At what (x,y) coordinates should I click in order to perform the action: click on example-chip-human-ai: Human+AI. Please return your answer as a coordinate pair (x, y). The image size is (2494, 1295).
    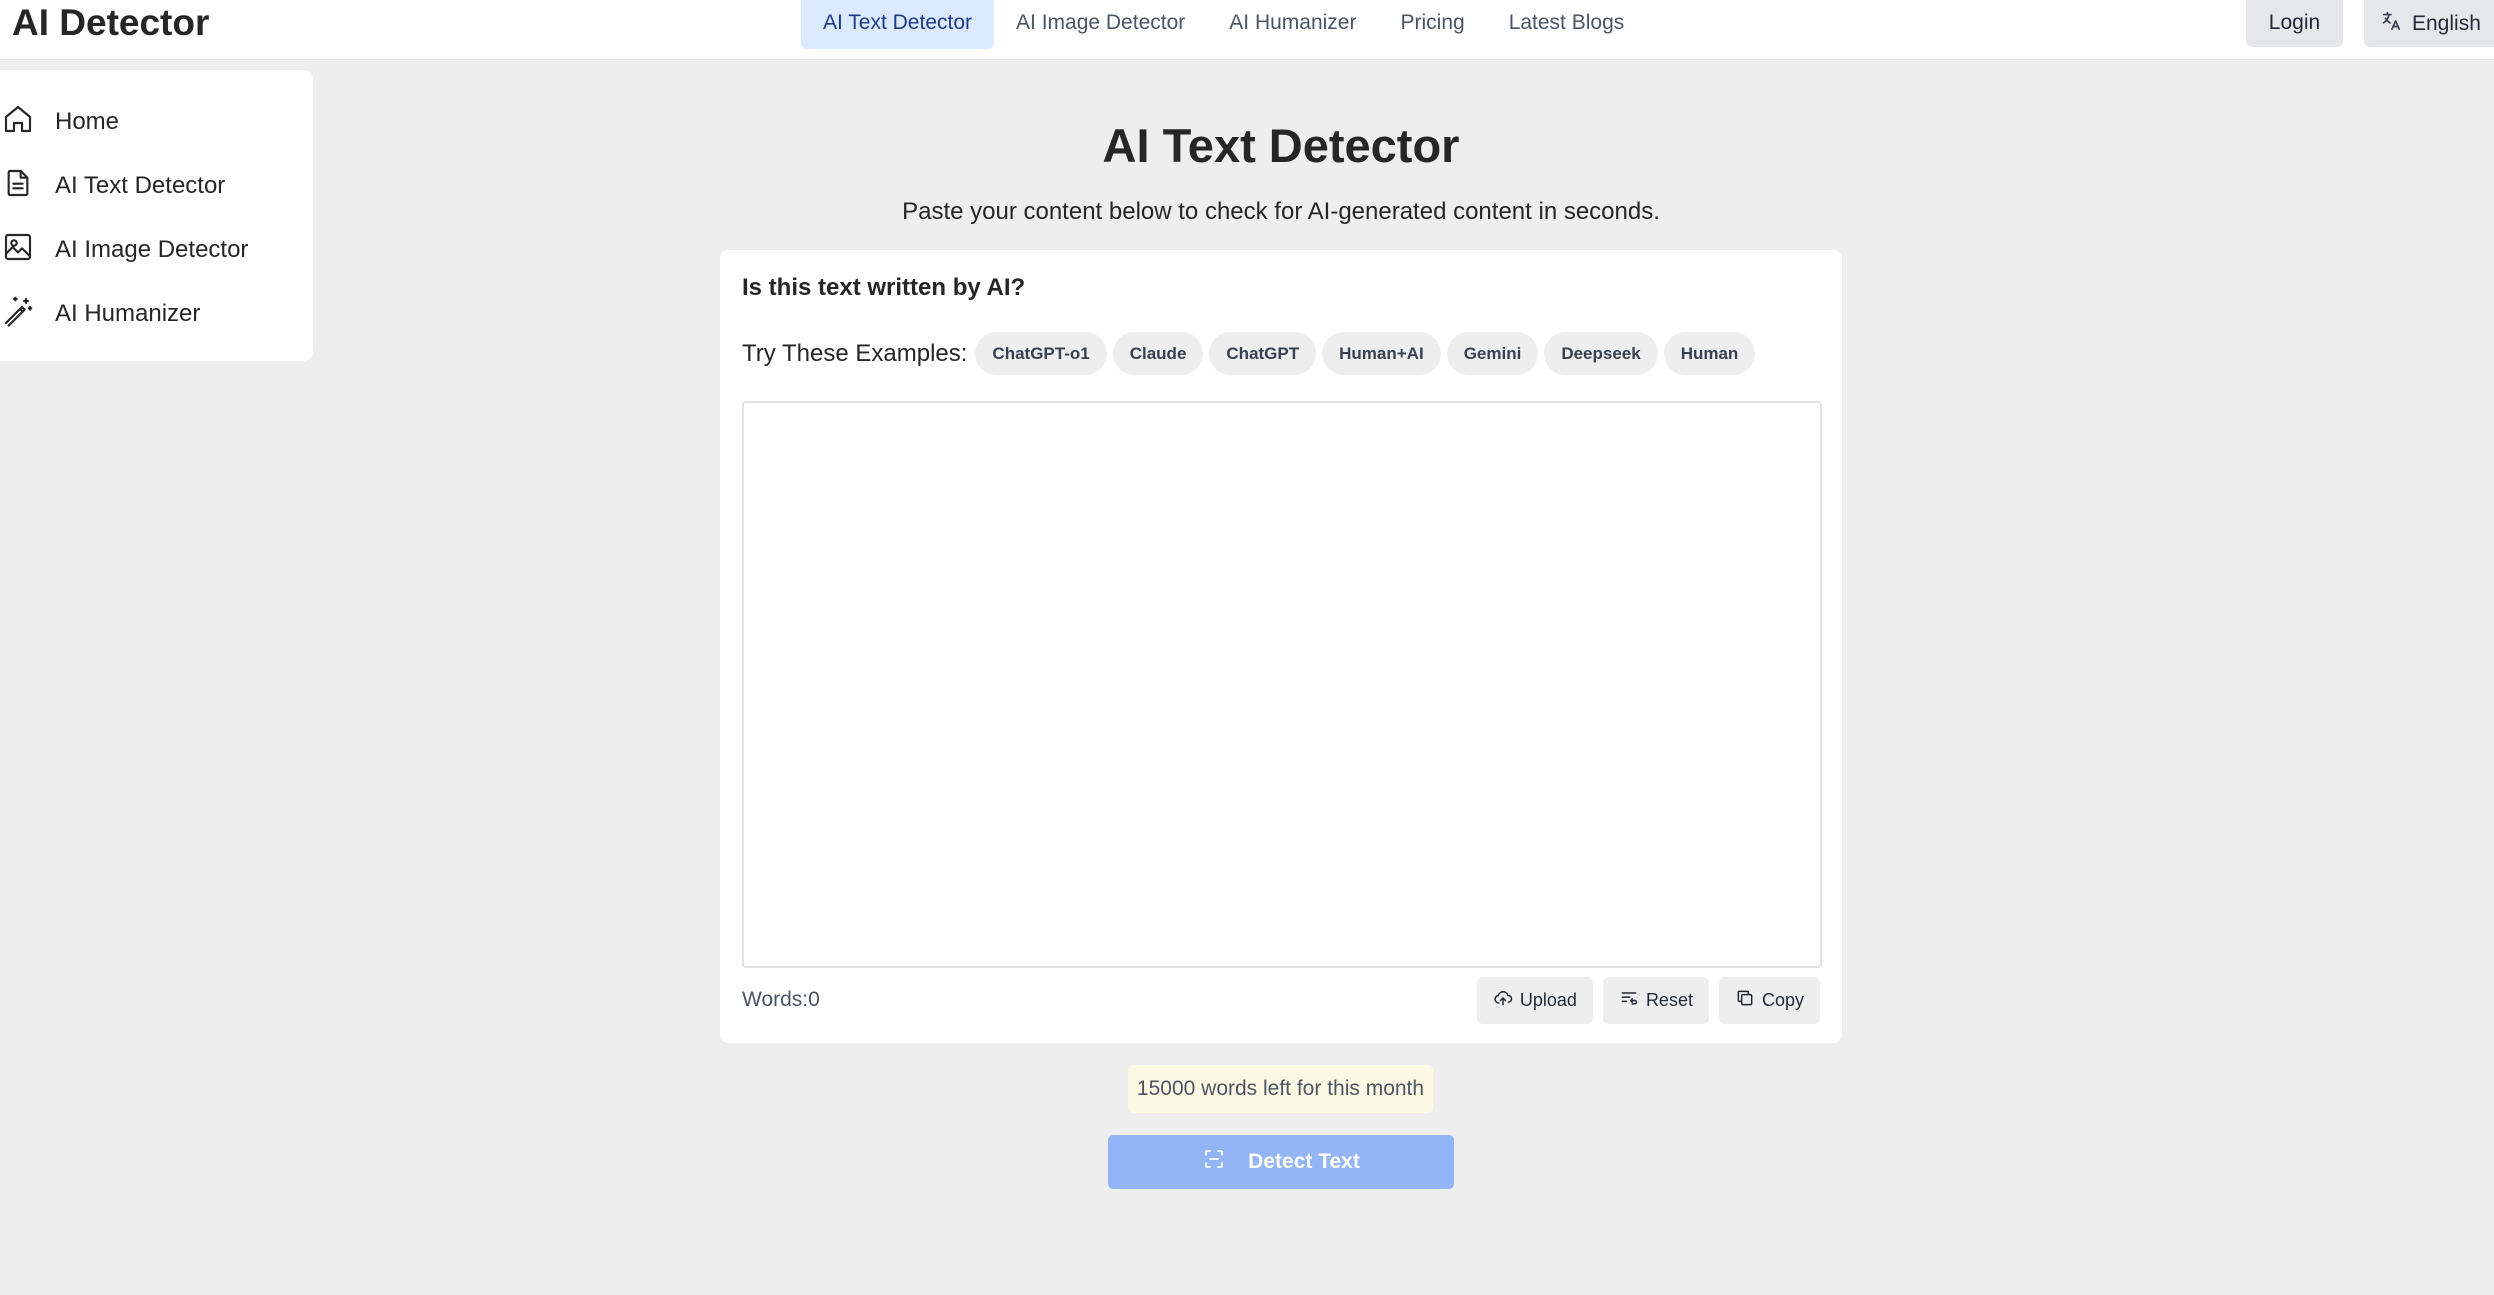
    Looking at the image, I should click on (1381, 353).